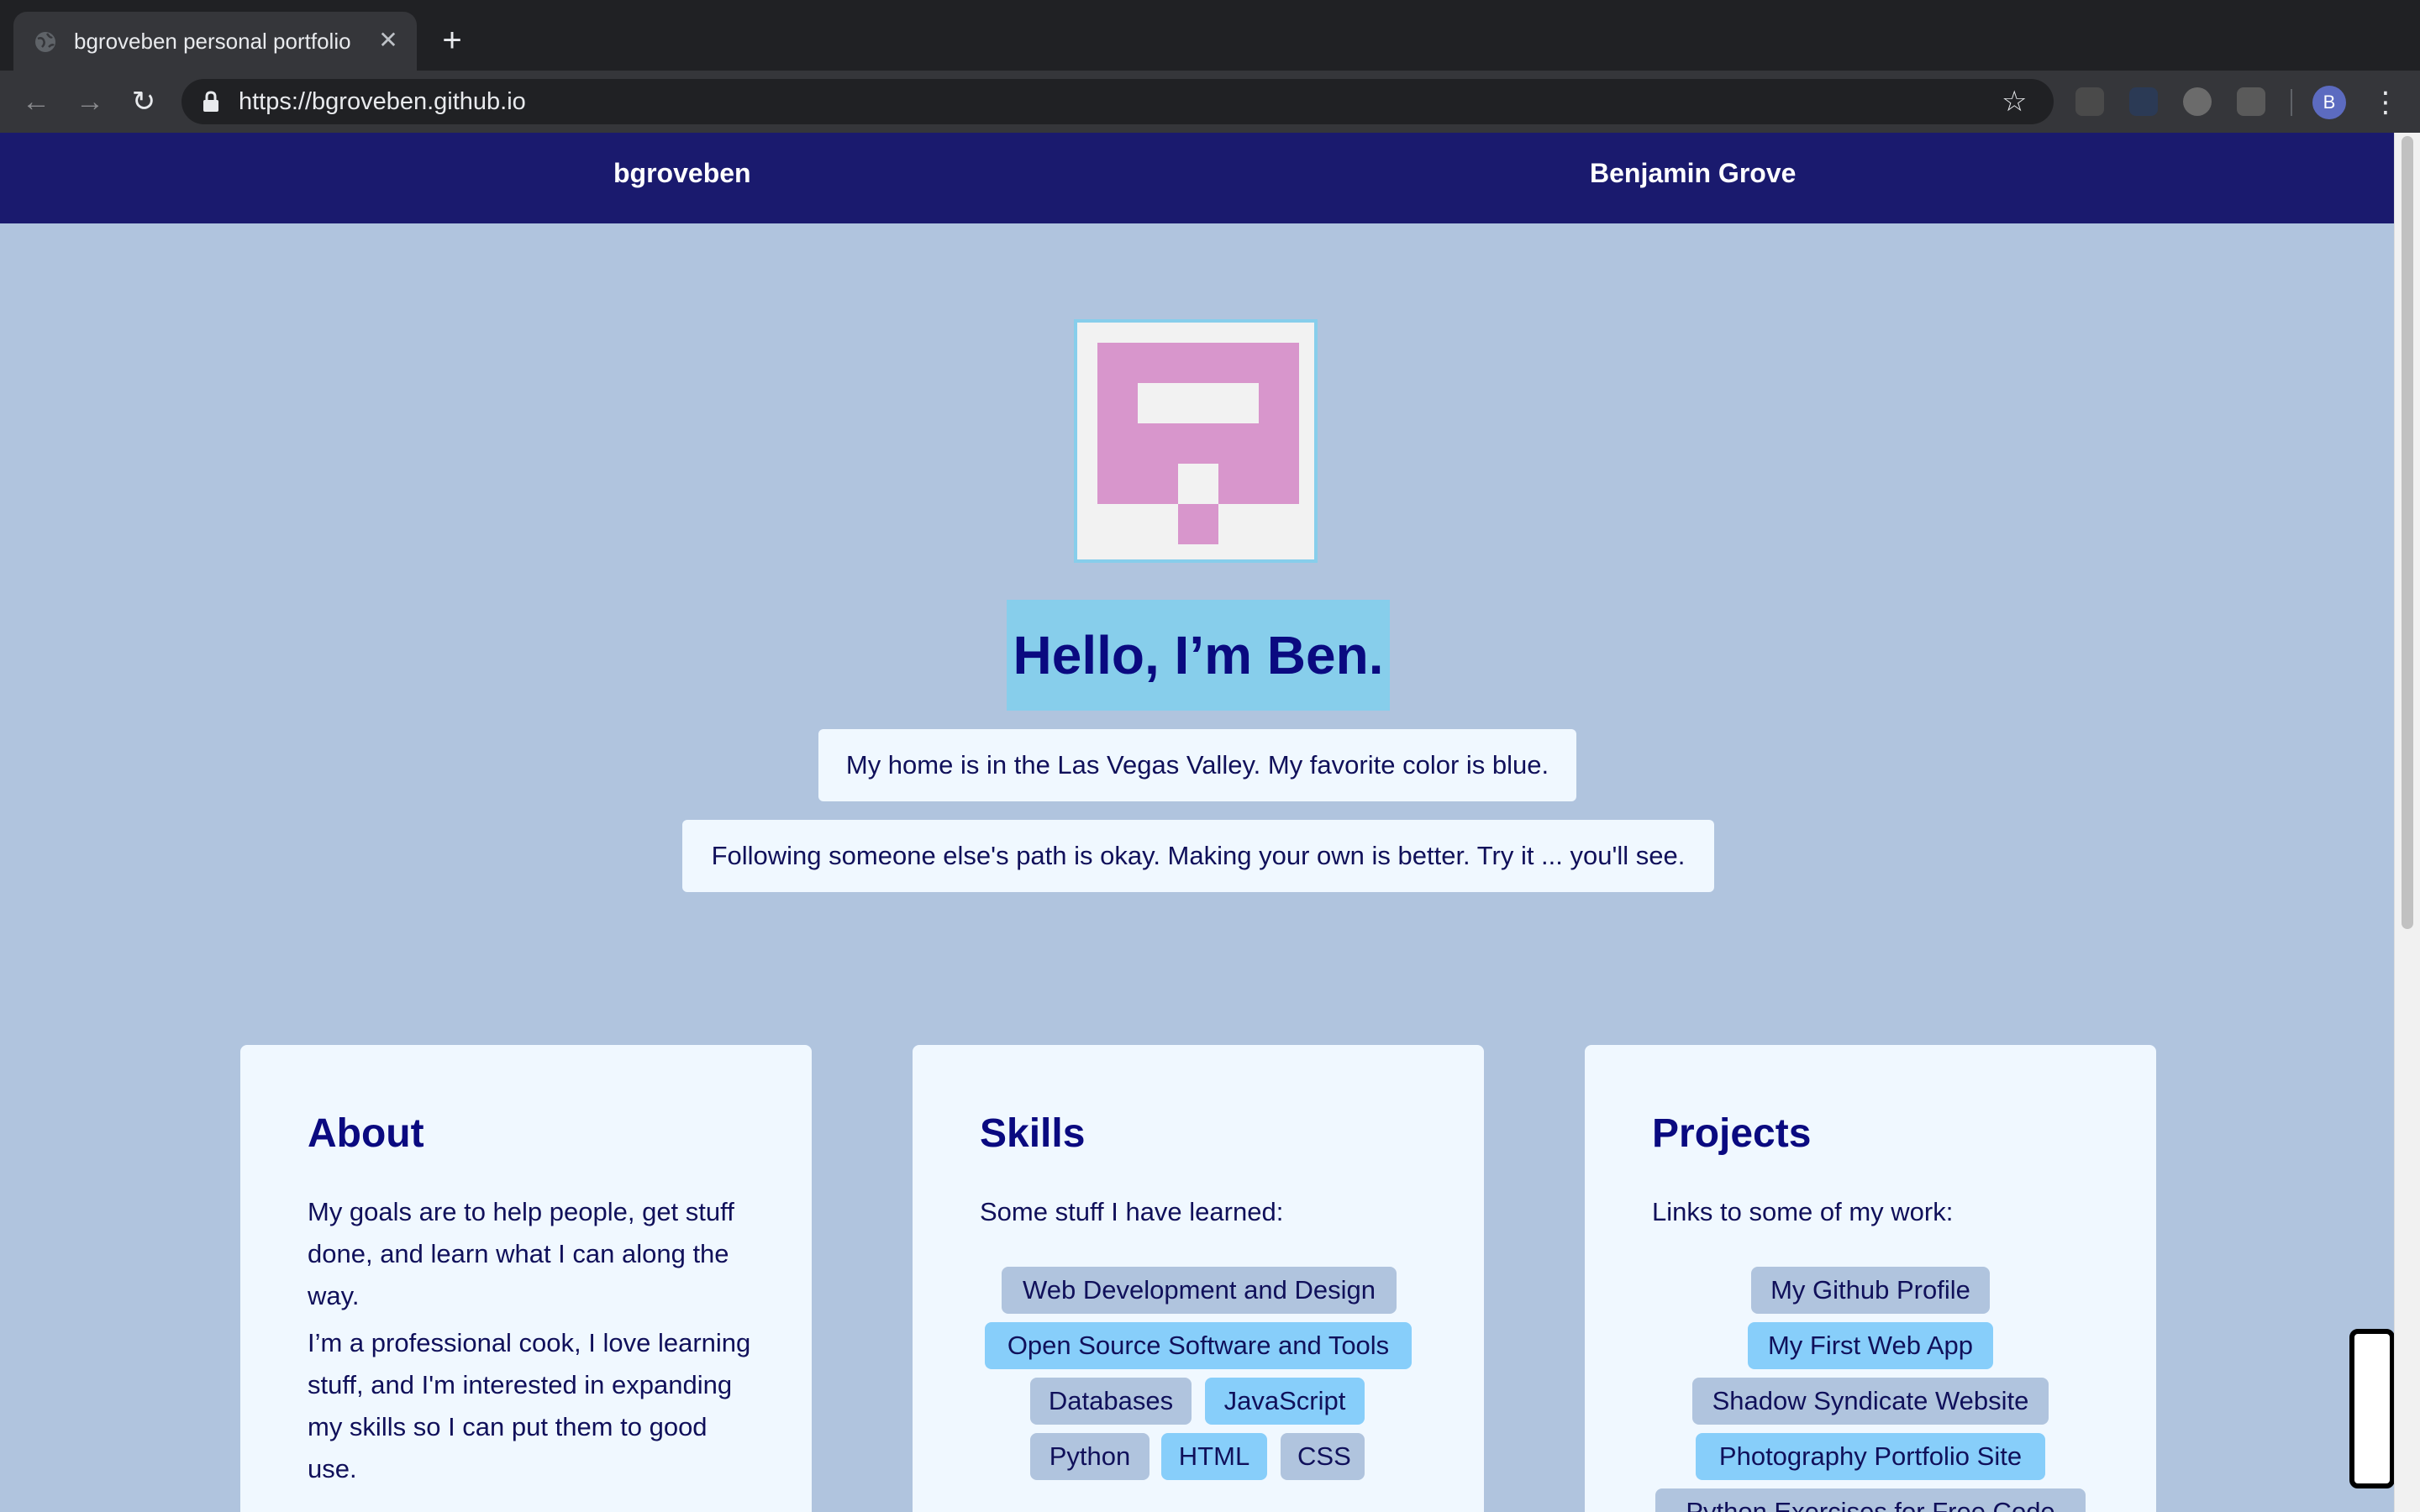 The width and height of the screenshot is (2420, 1512). I want to click on identicon-icon, so click(1198, 443).